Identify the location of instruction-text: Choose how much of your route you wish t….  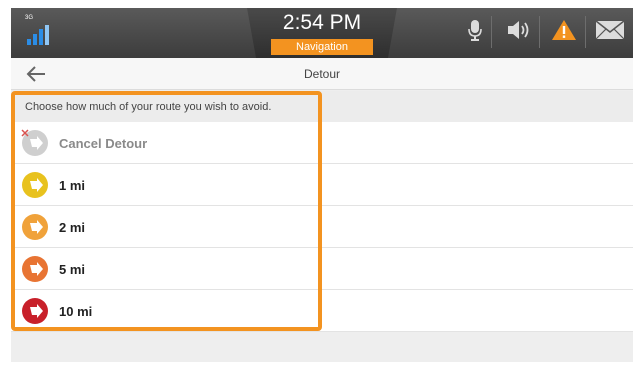
(148, 107).